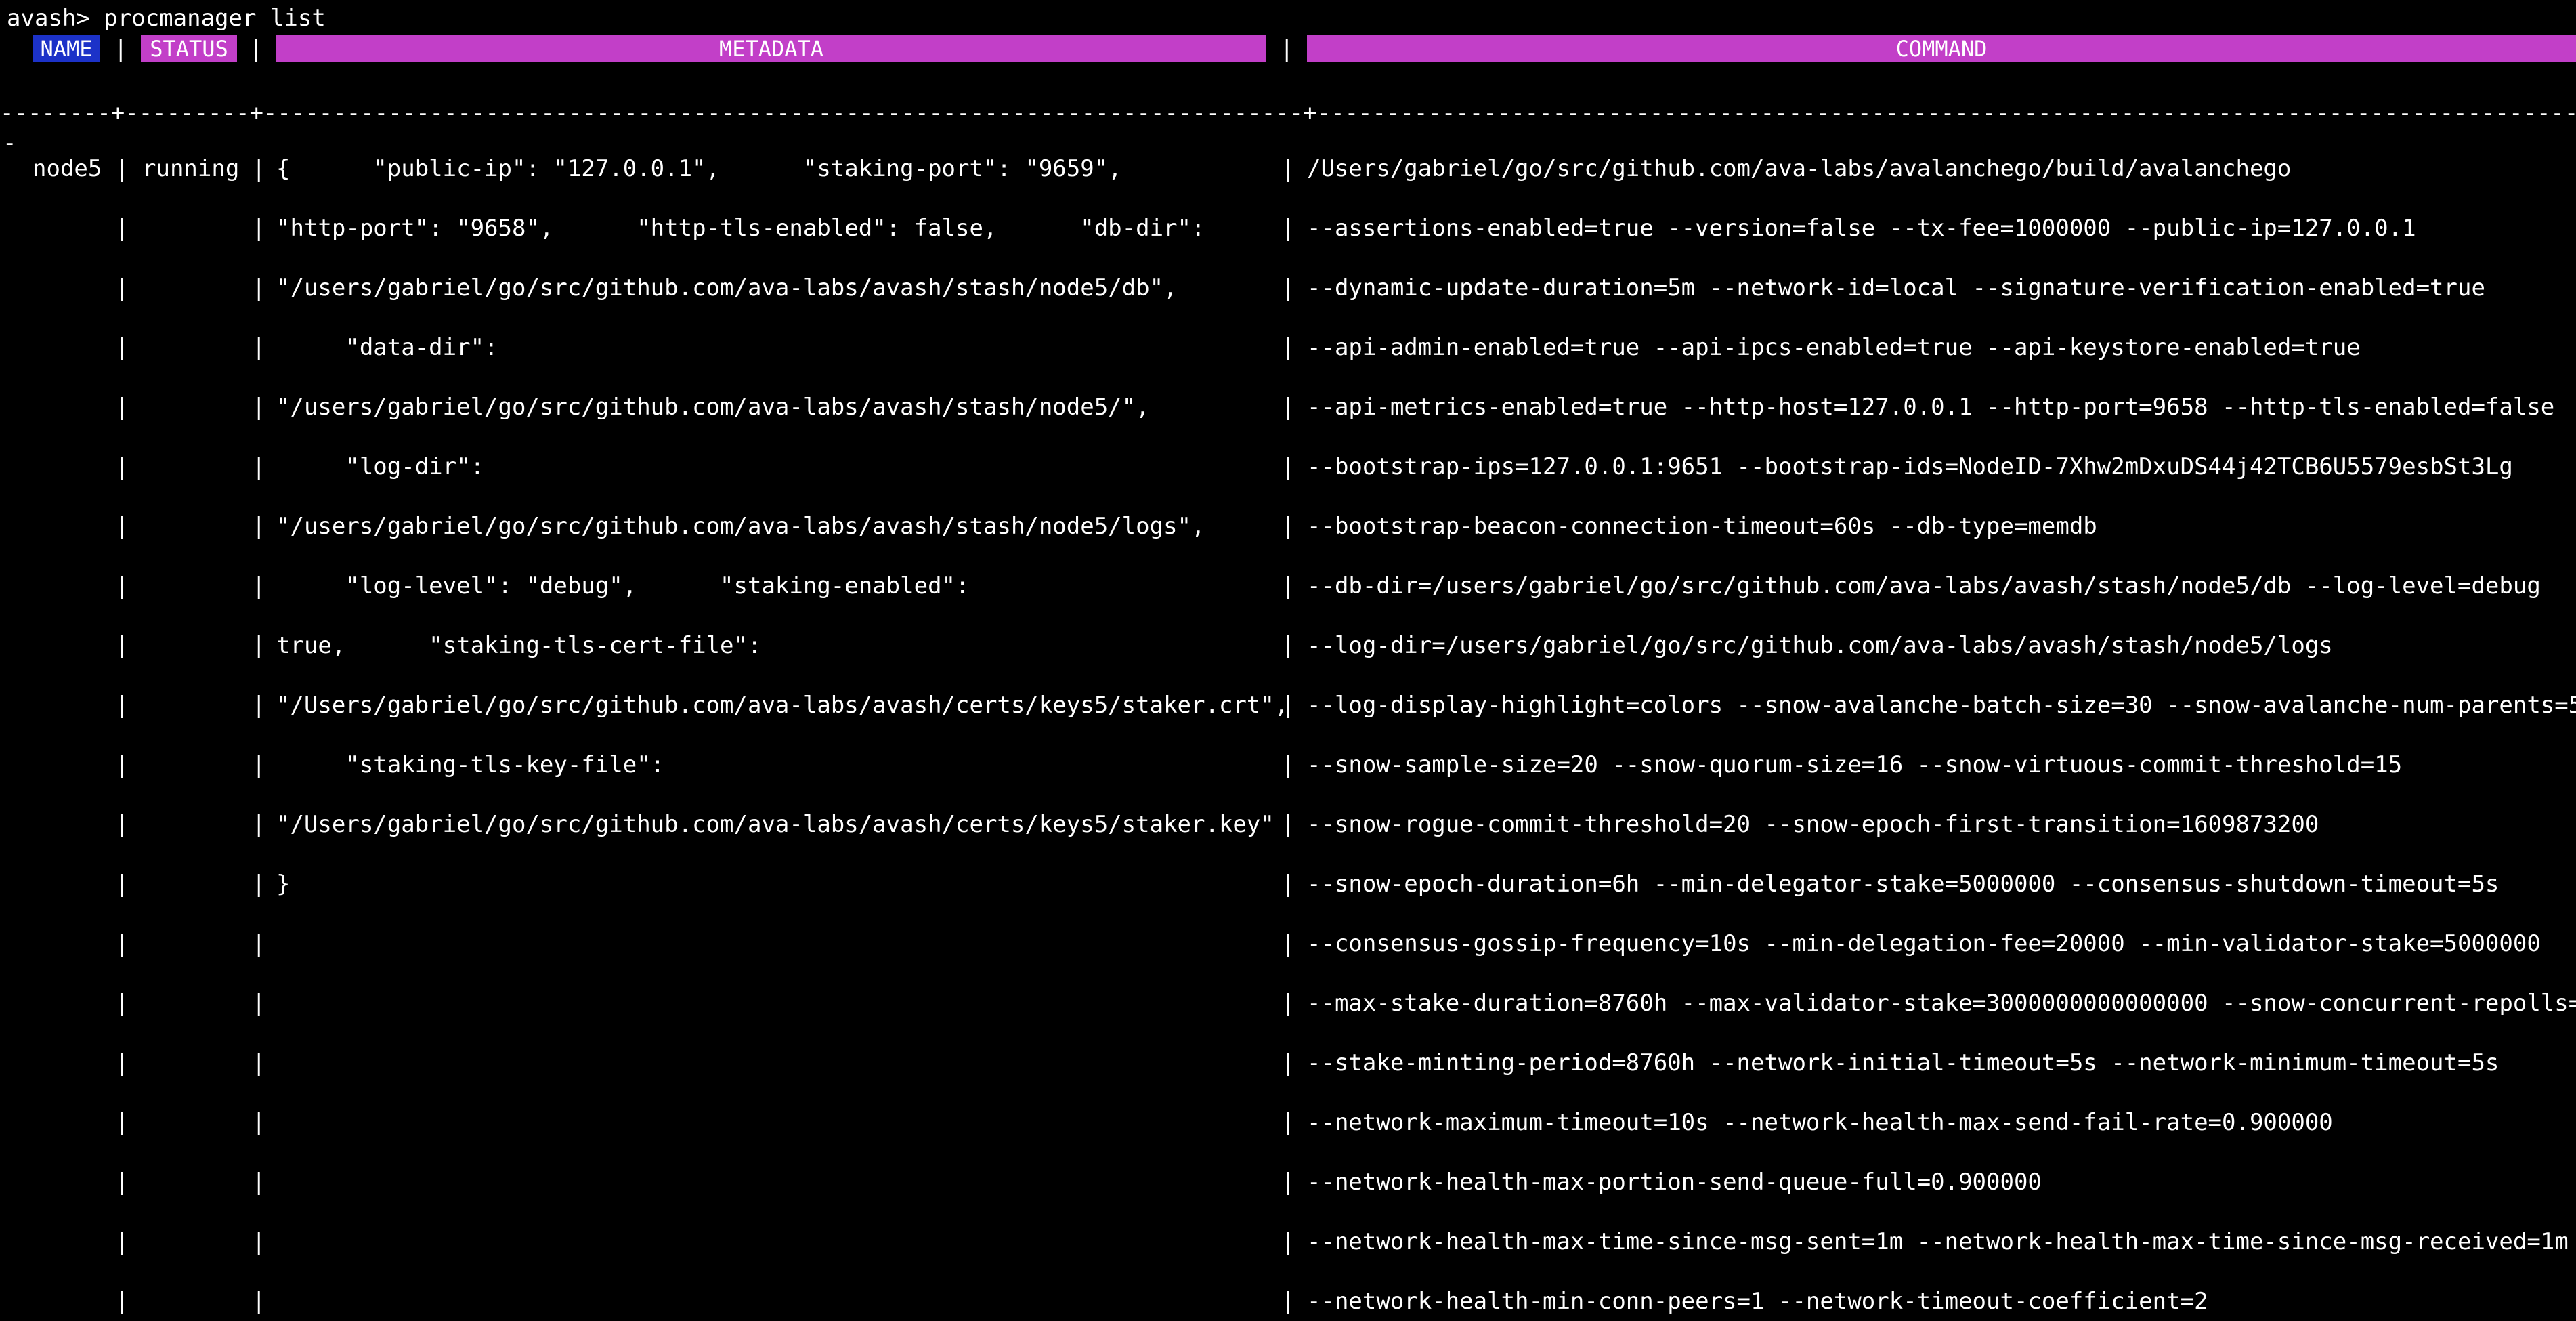 The width and height of the screenshot is (2576, 1321). I want to click on row-metadata: true, "staking-tls-cert-file":, so click(519, 645).